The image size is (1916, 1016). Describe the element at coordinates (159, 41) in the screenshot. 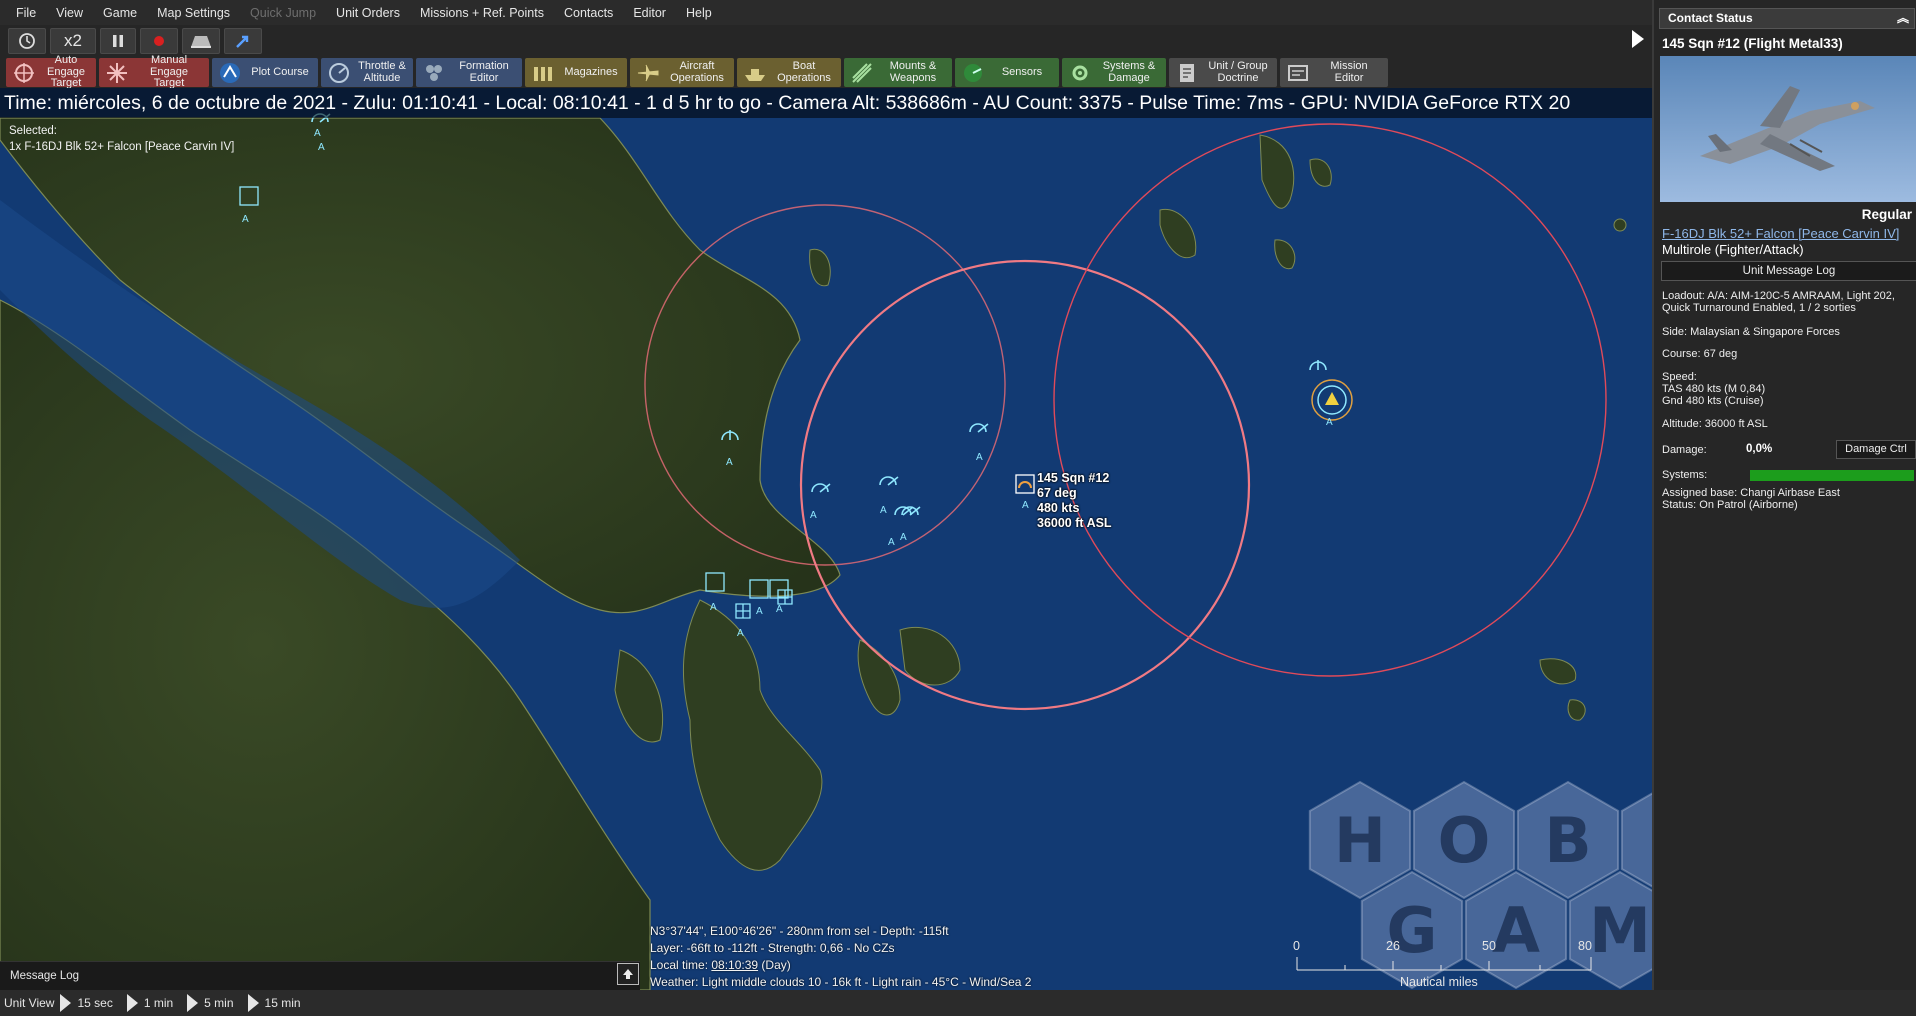

I see `record-button` at that location.